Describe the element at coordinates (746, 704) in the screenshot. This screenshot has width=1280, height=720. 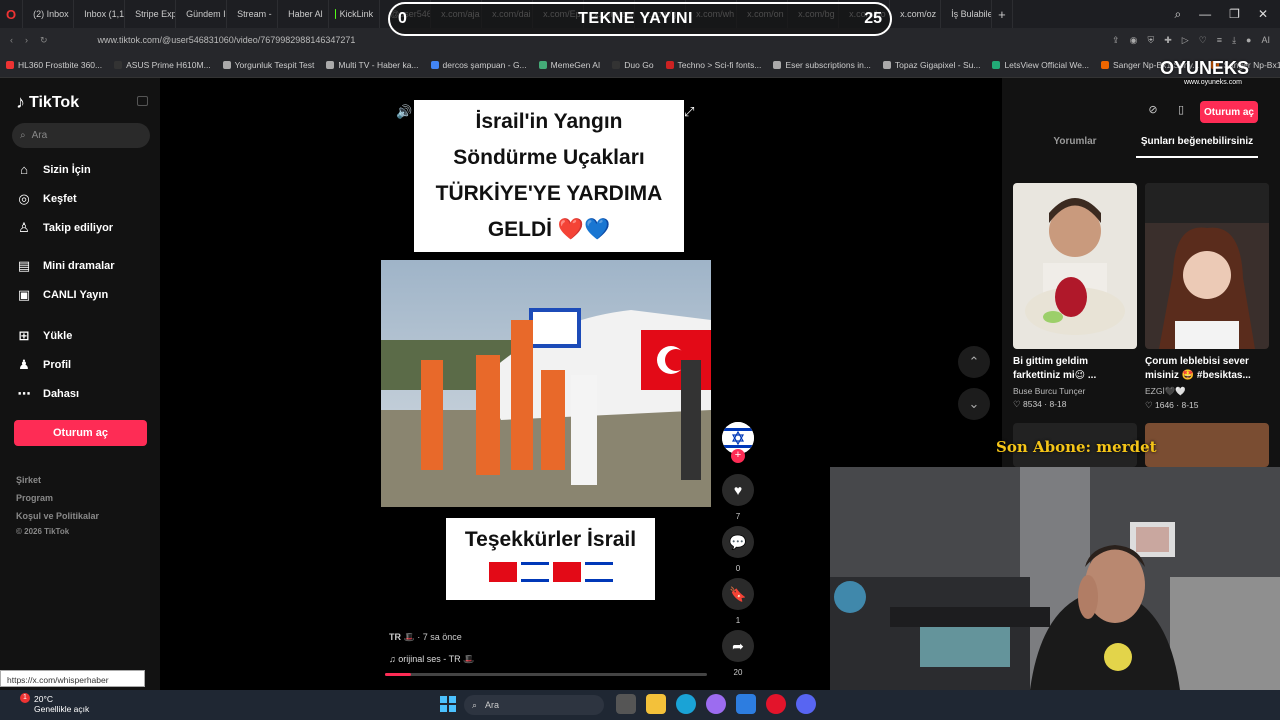
I see `store-icon` at that location.